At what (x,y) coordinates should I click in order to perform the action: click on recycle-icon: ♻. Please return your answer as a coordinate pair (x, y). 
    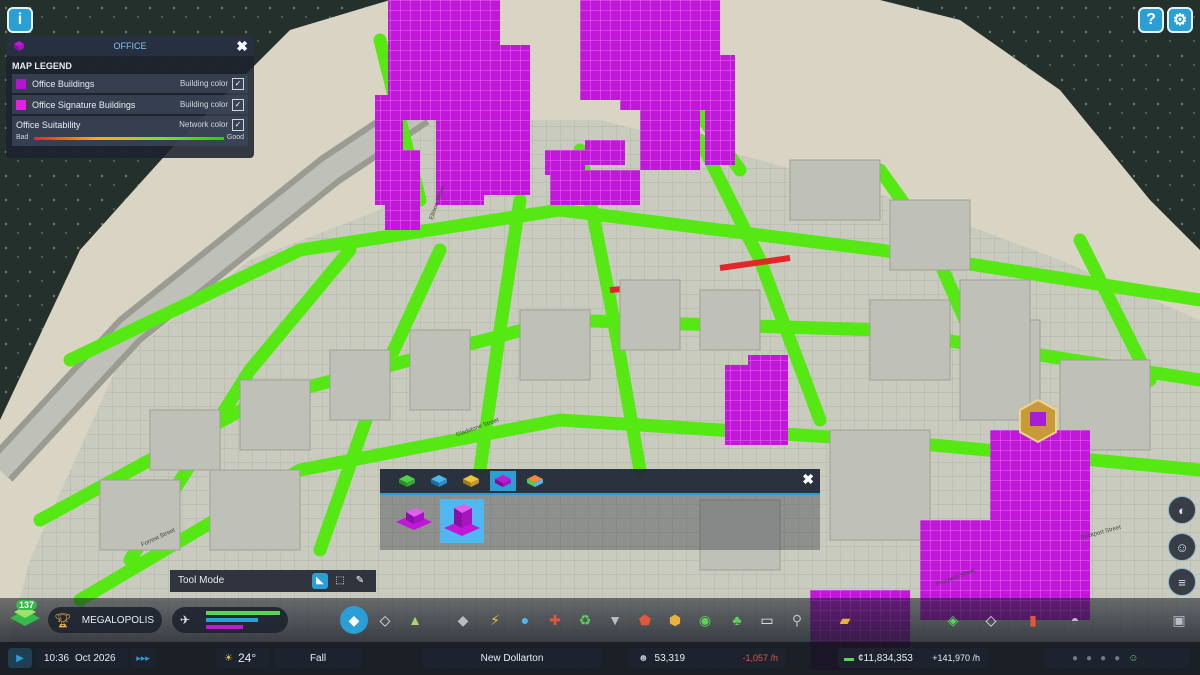
    Looking at the image, I should click on (585, 619).